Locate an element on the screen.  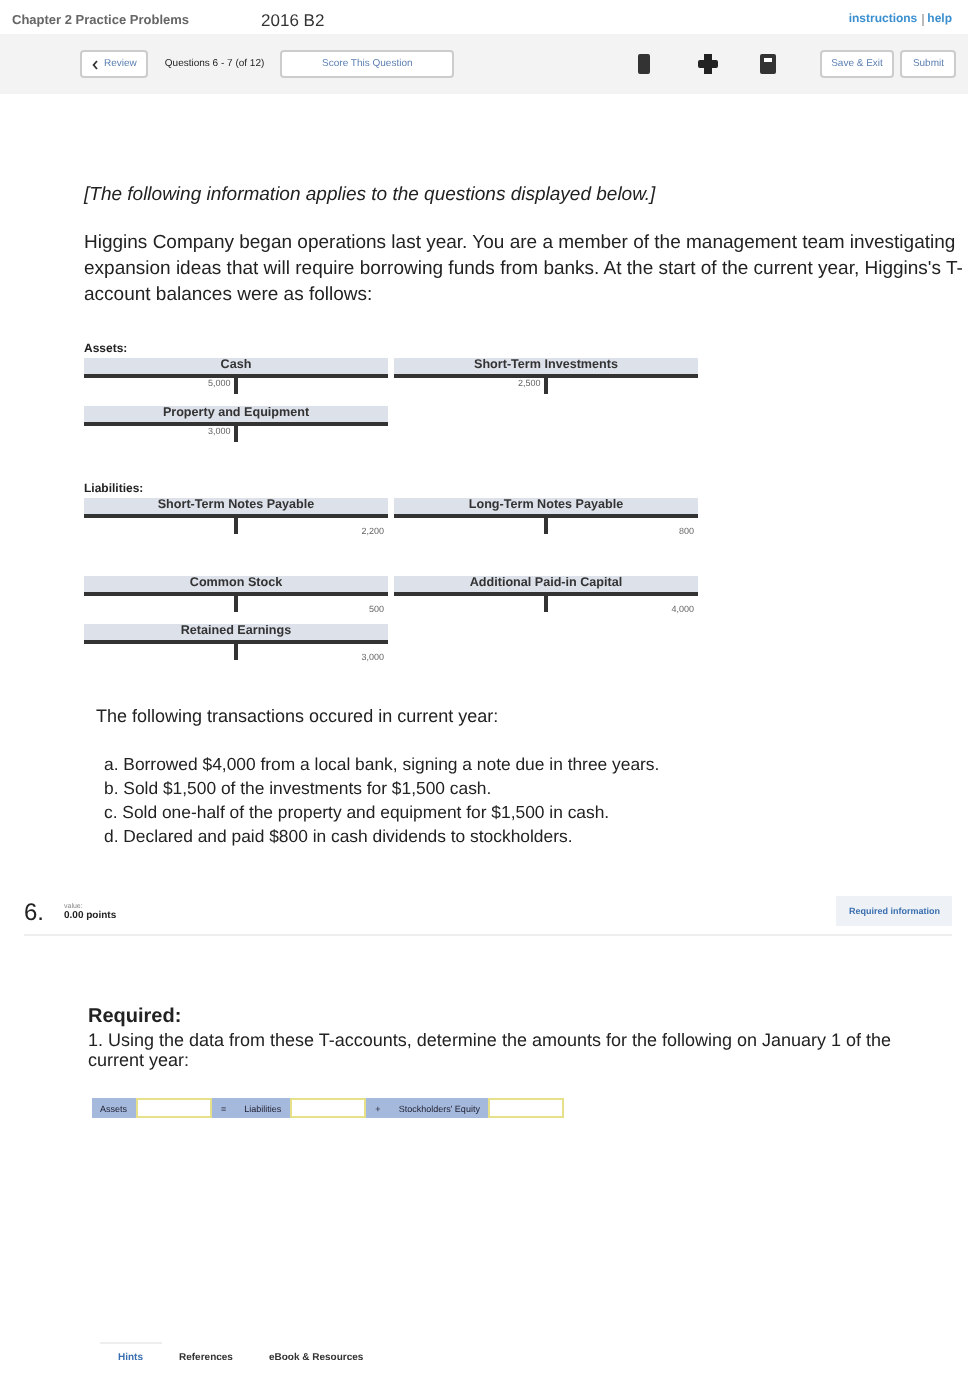
problem-text: Higgins Company began operations last year. You are a member of the management team investigating expansion ideas that will require borrowing funds from banks. At the start of the current year, Higgins's T-account balances were as follows: is located at coordinates (524, 269).